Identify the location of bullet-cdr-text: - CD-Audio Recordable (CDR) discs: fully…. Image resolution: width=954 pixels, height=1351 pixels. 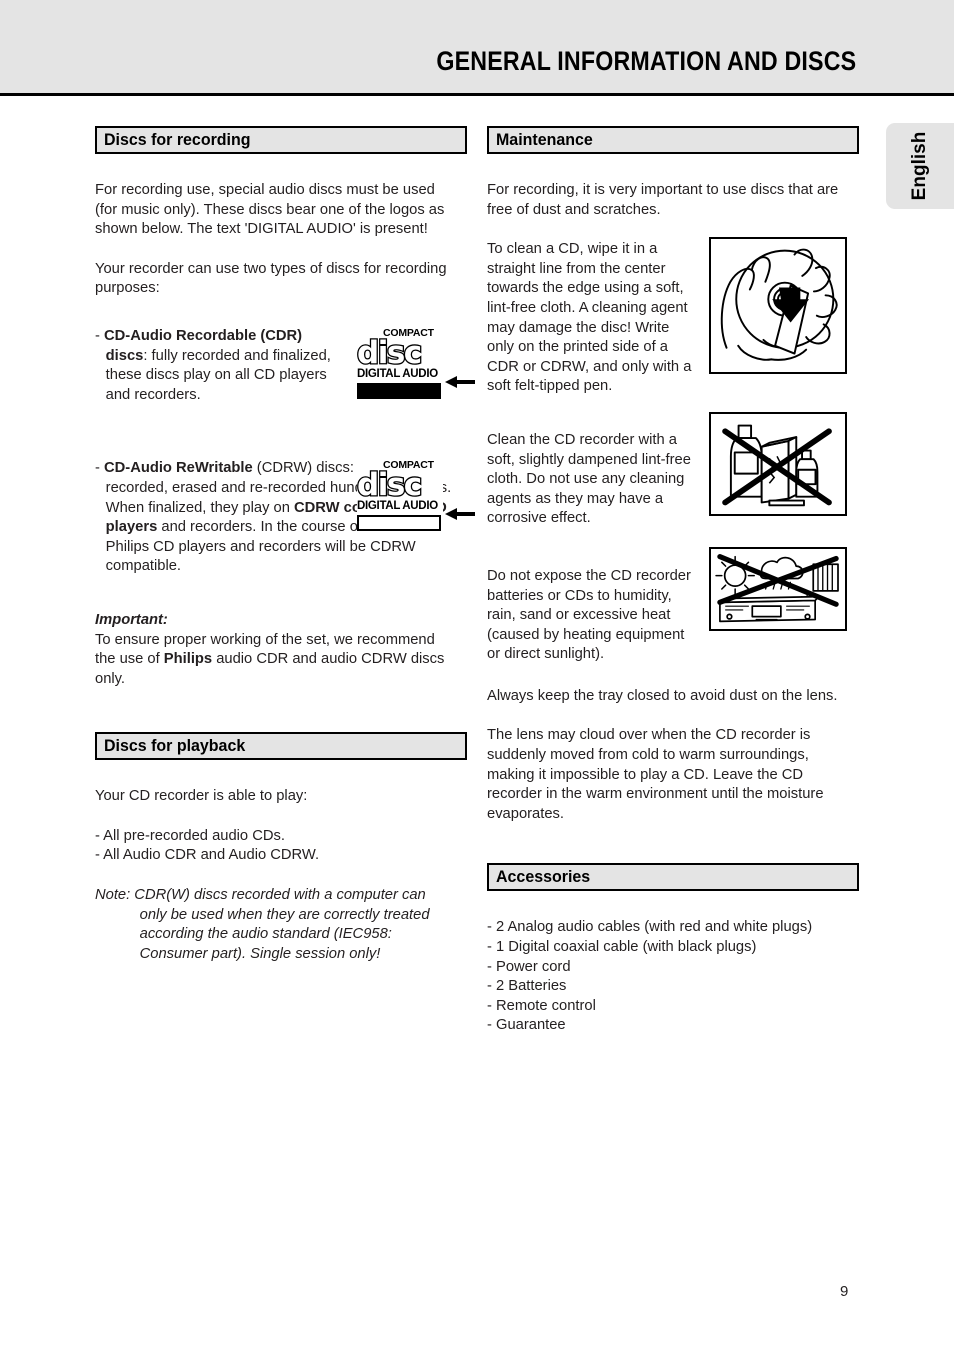
(216, 365).